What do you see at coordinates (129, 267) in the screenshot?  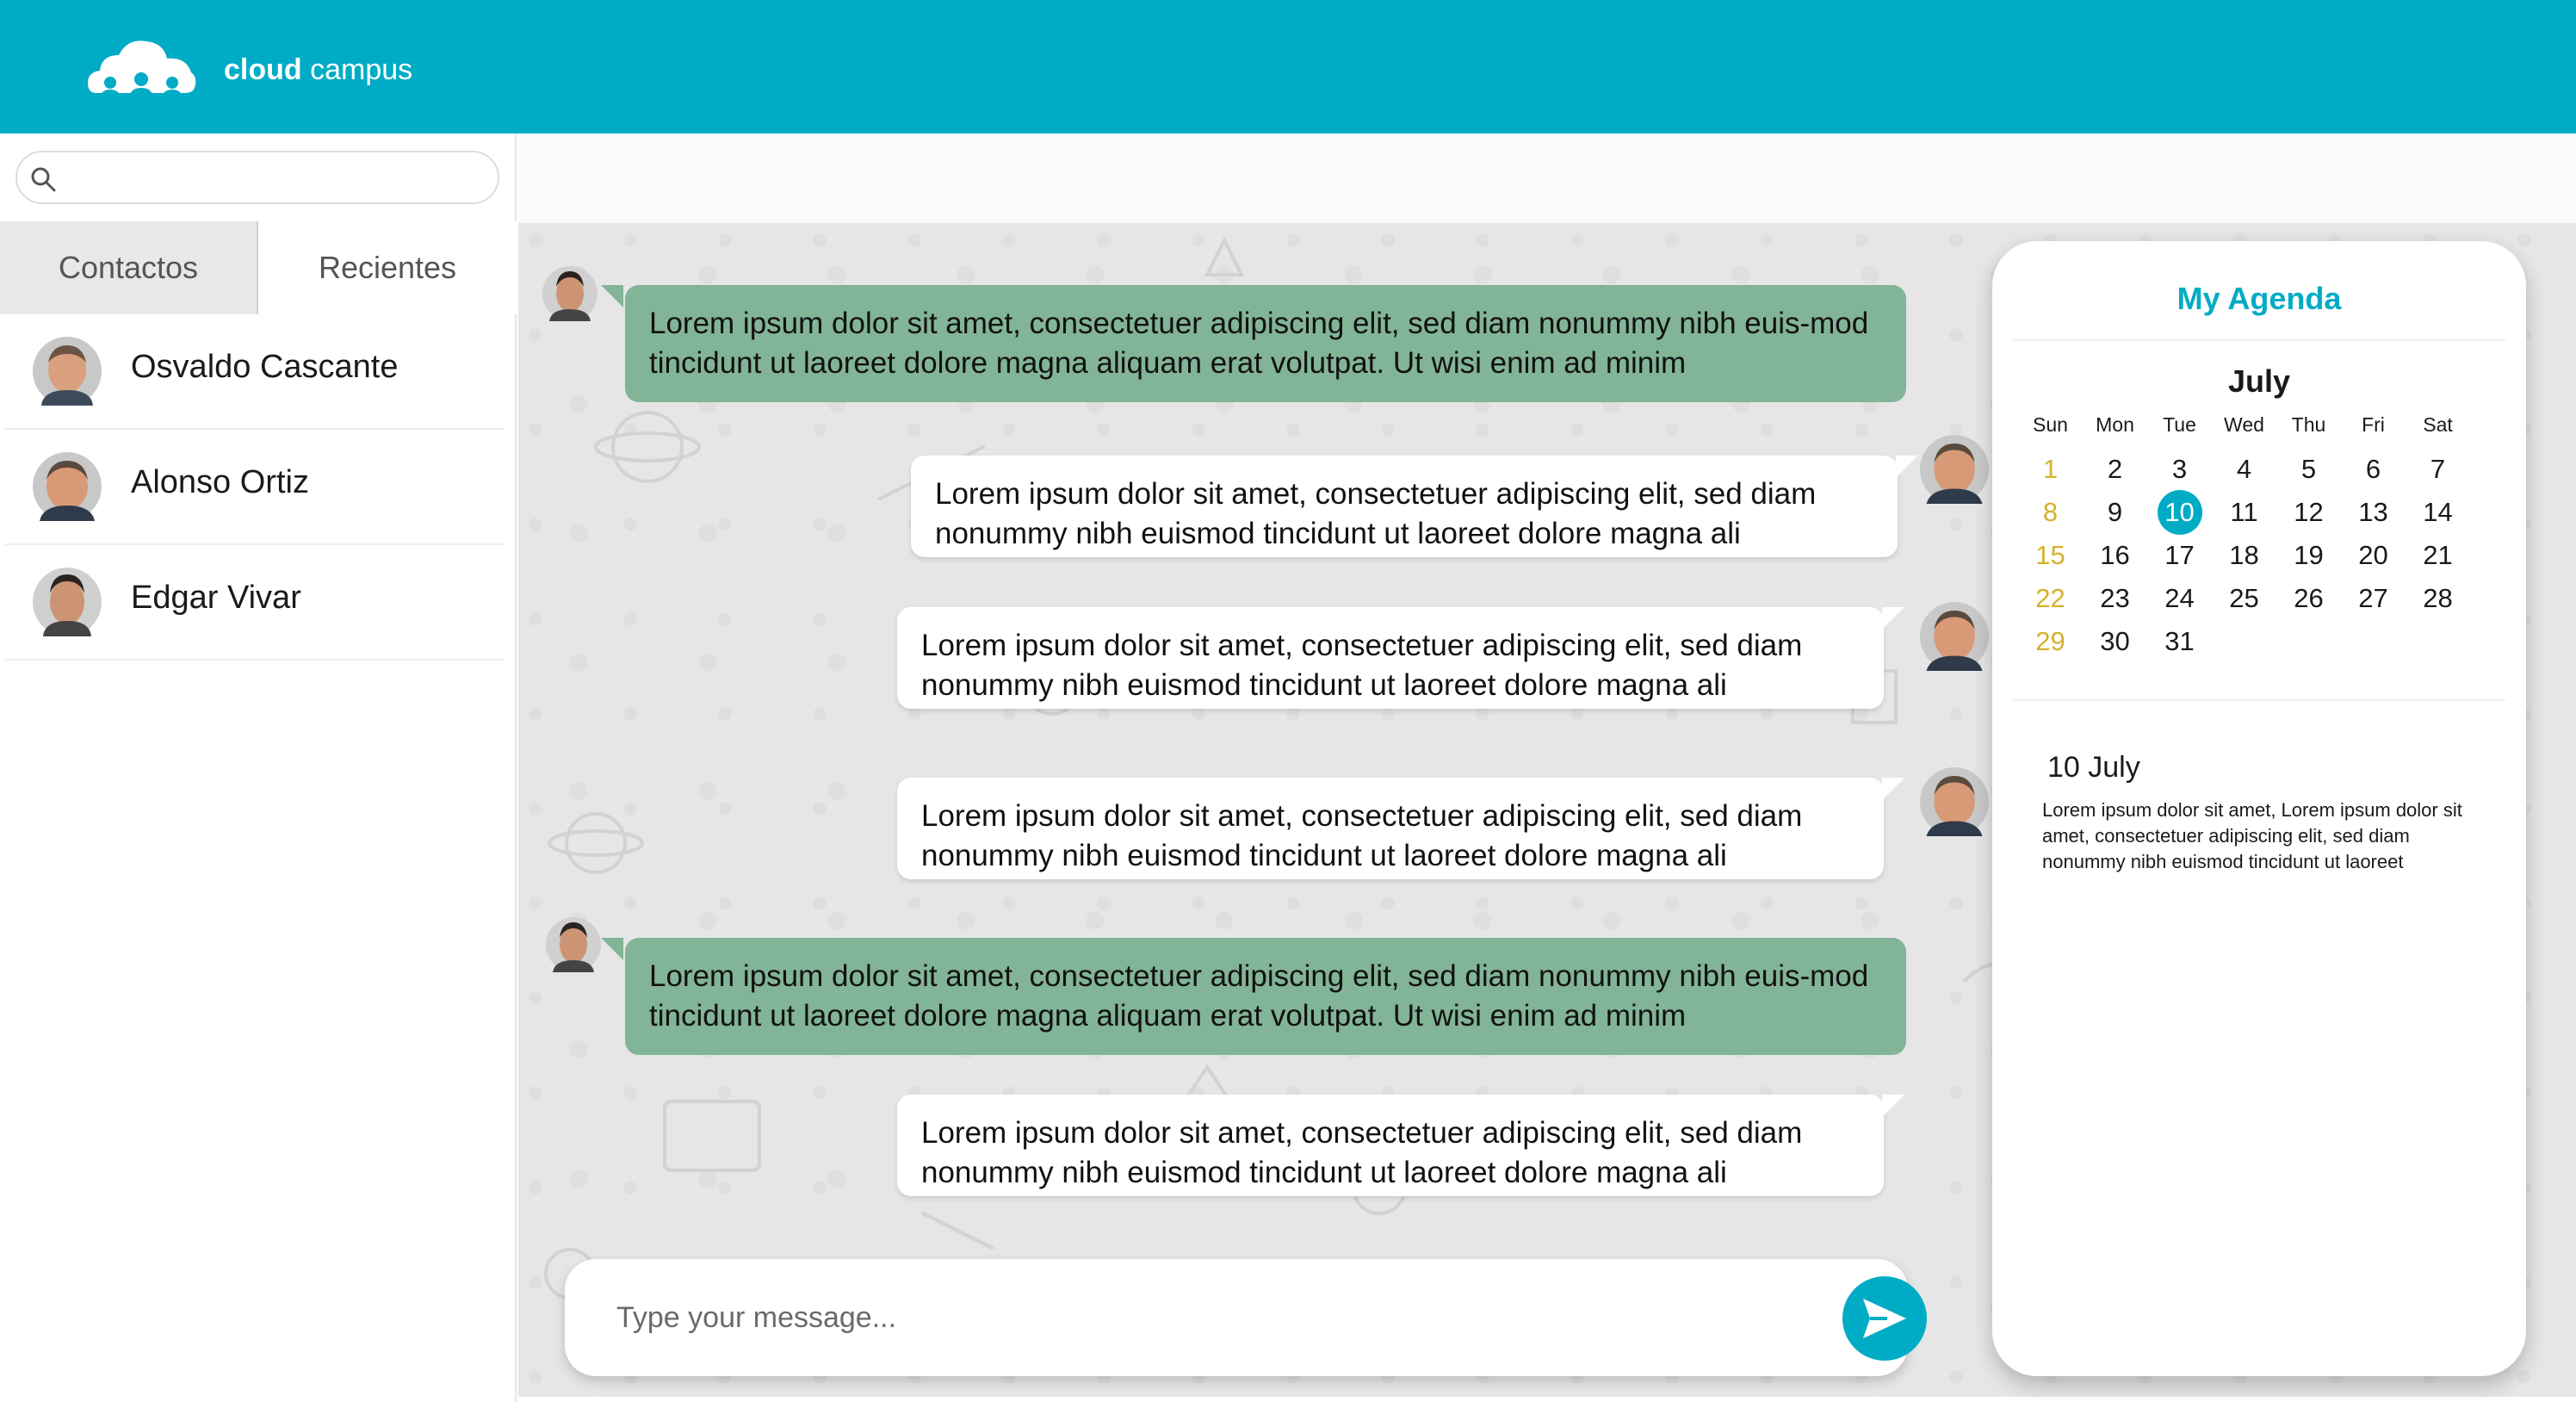 I see `tab-contactos: Contactos` at bounding box center [129, 267].